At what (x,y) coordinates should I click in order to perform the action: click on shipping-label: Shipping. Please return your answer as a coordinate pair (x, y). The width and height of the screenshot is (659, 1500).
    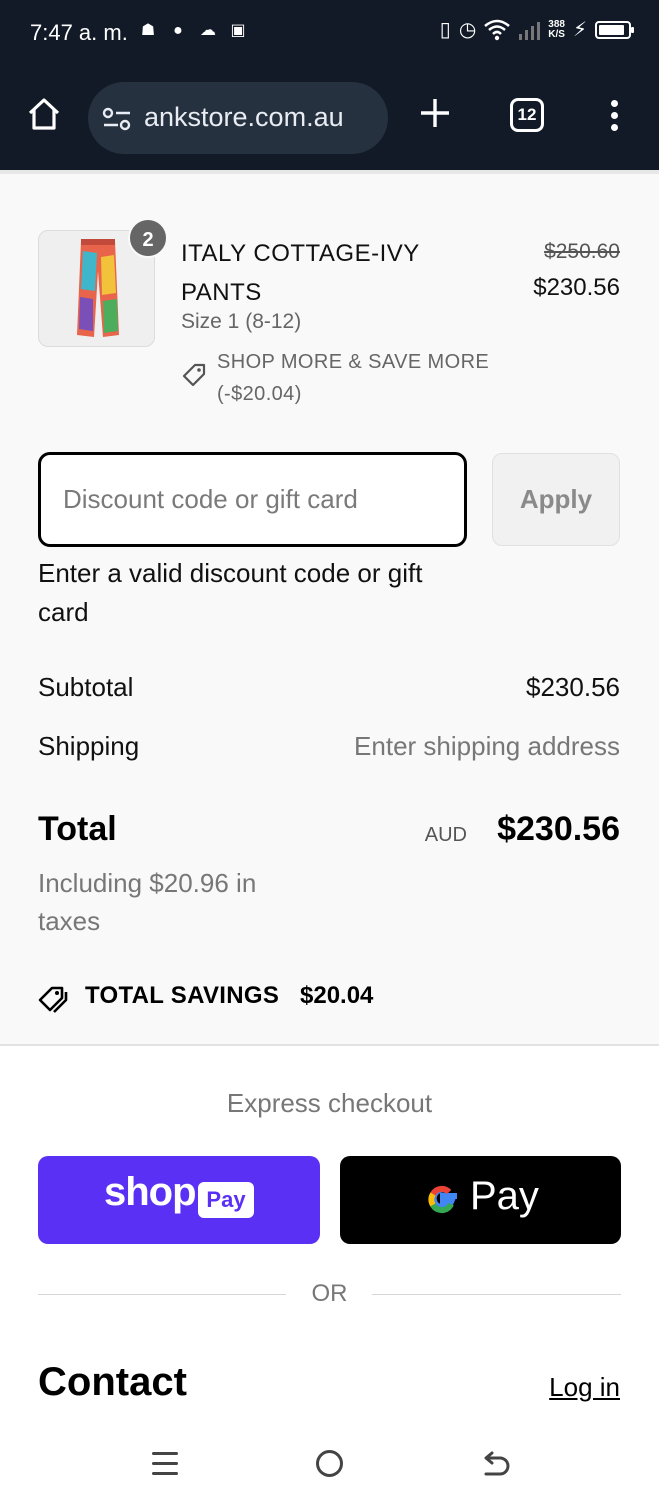
    Looking at the image, I should click on (89, 746).